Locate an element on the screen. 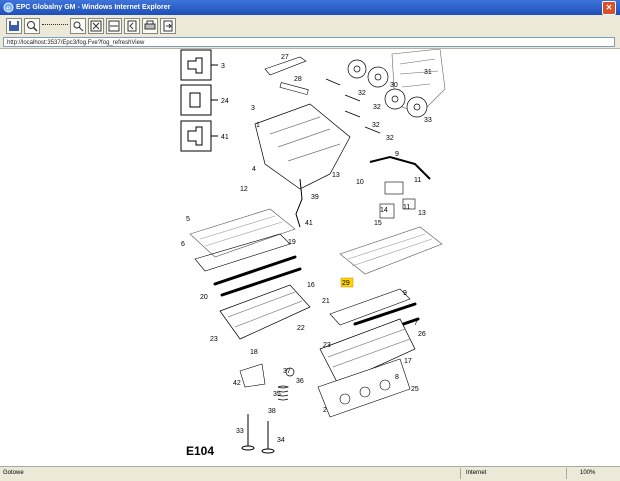 This screenshot has height=481, width=620. fit-width-button is located at coordinates (114, 26).